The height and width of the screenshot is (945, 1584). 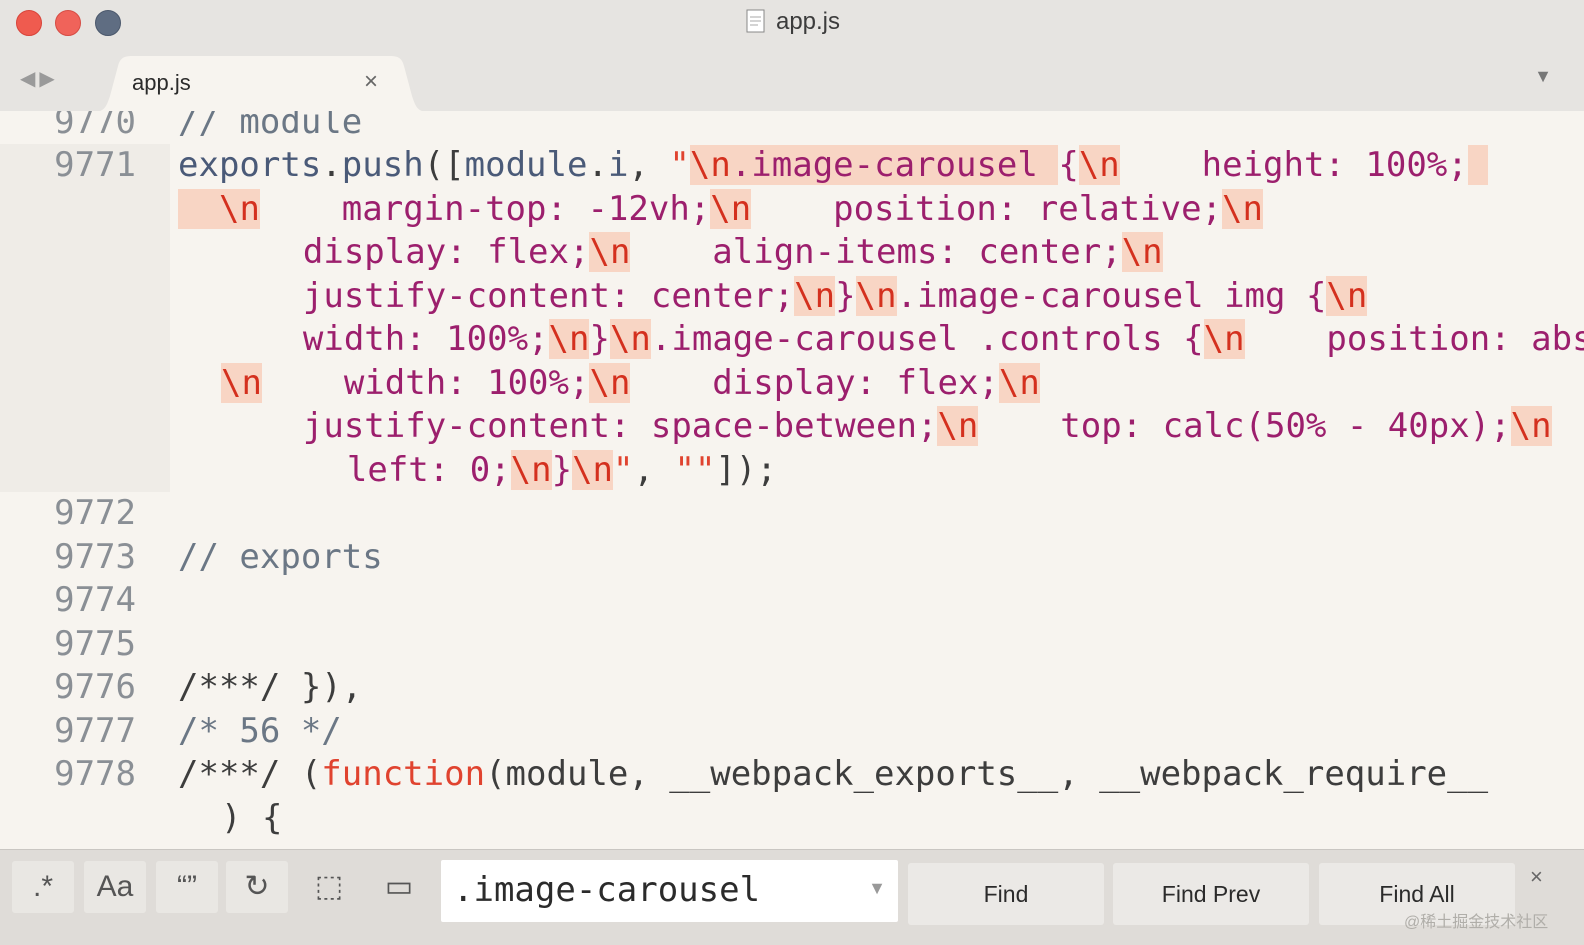 What do you see at coordinates (399, 887) in the screenshot?
I see `highlight-matches-toggle-button: ▭` at bounding box center [399, 887].